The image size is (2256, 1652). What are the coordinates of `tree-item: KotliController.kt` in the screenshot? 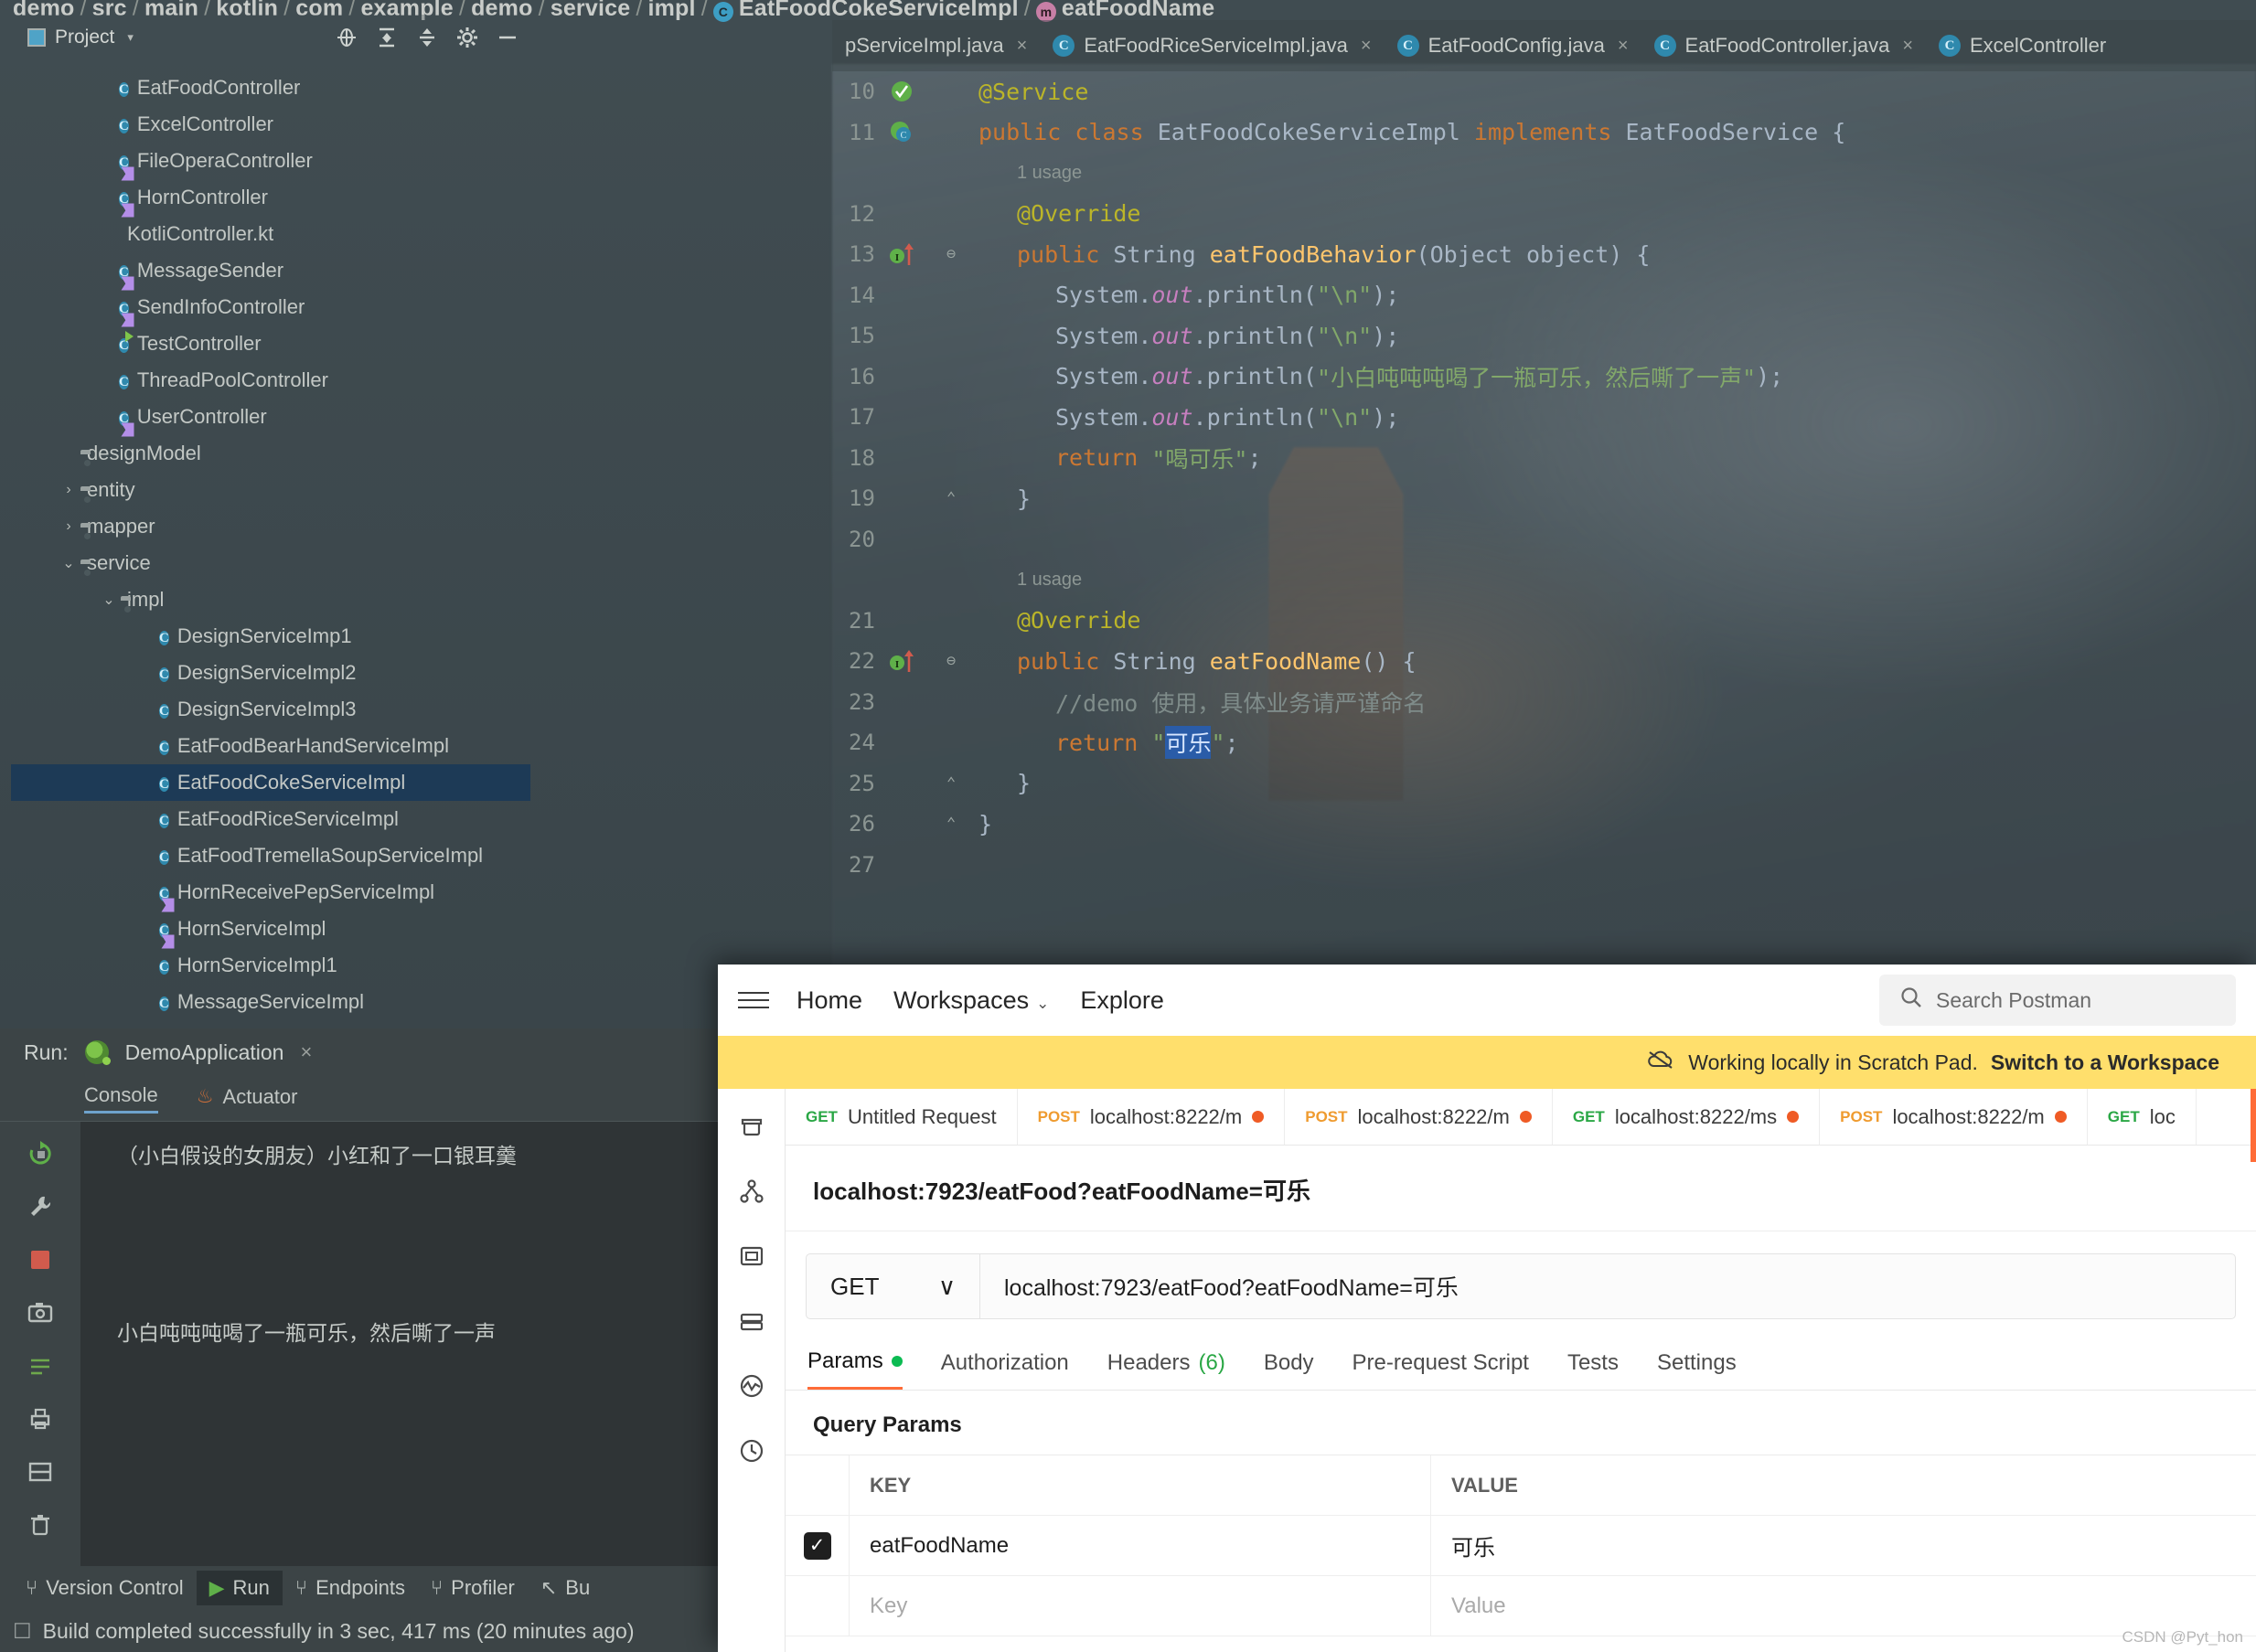 It's located at (270, 234).